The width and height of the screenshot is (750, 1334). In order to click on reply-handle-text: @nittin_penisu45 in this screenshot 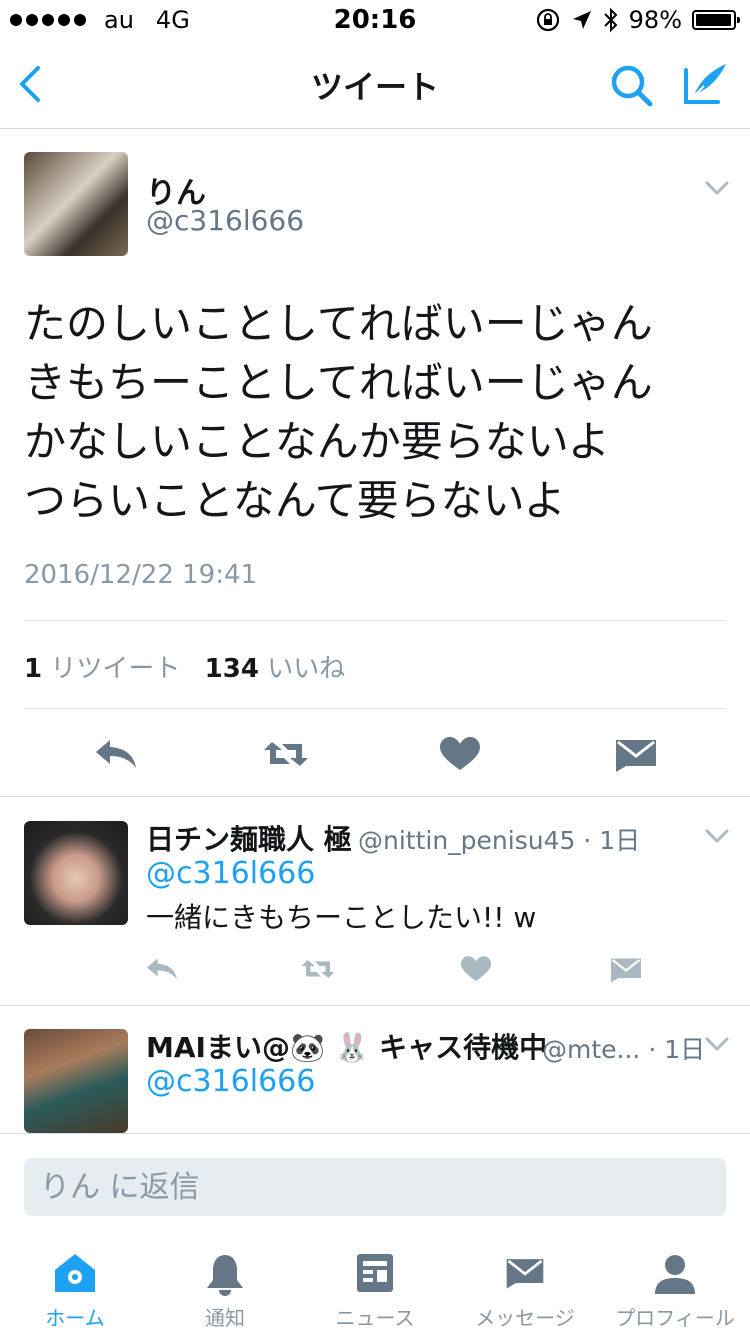, I will do `click(466, 840)`.